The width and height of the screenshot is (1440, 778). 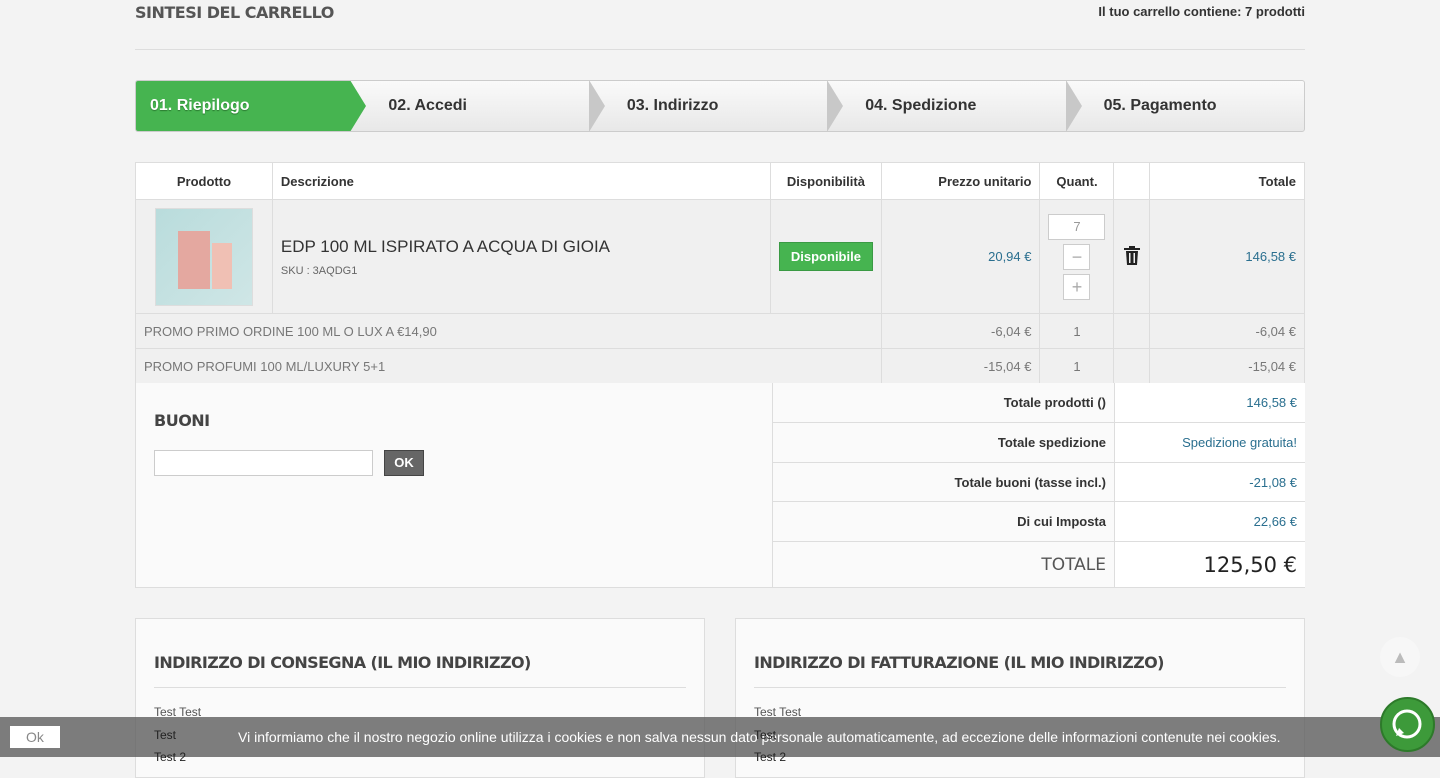 What do you see at coordinates (342, 662) in the screenshot?
I see `delivery-address-title: INDIRIZZO DI CONSEGNA (IL MIO INDIRIZZO)` at bounding box center [342, 662].